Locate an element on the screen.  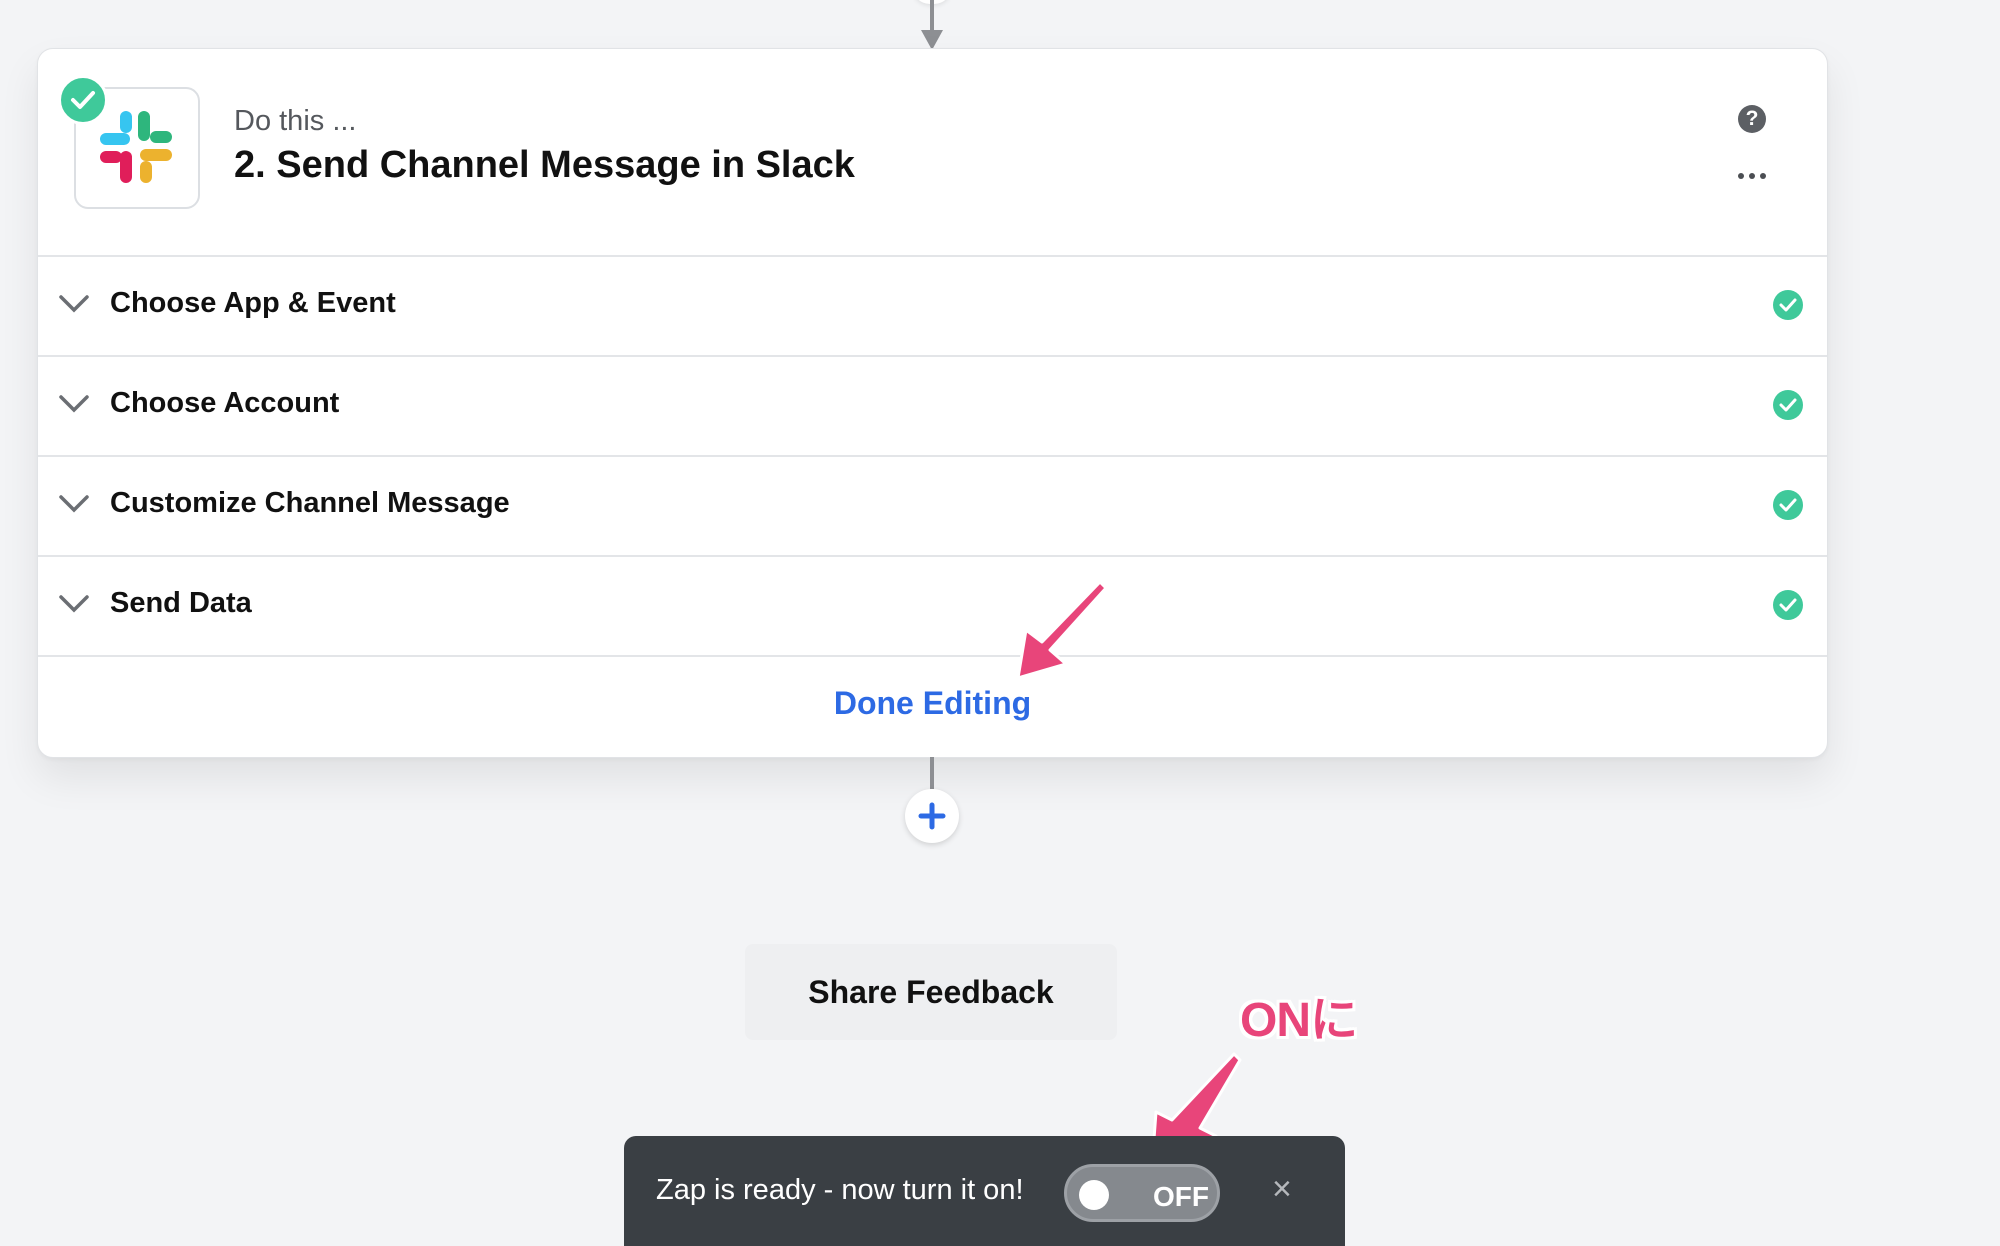
zap-on-off-toggle: OFF is located at coordinates (1142, 1193).